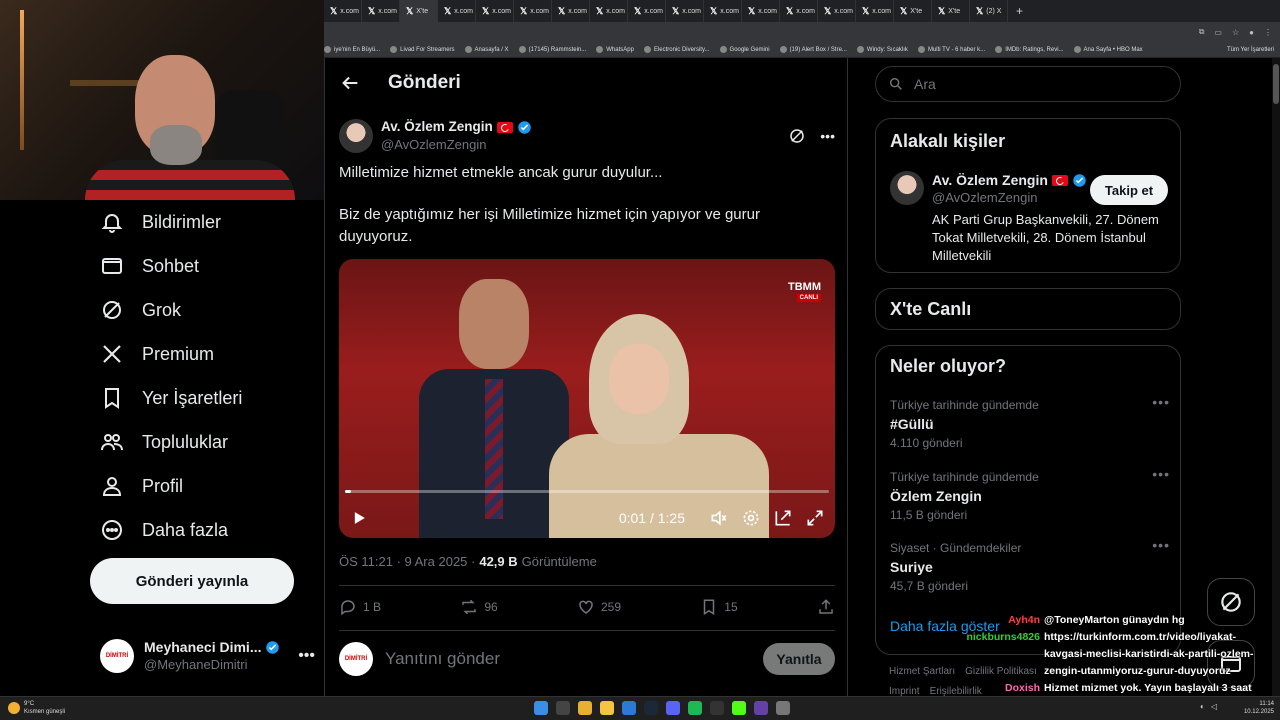  What do you see at coordinates (141, 486) in the screenshot?
I see `nav-item-profile: Profil` at bounding box center [141, 486].